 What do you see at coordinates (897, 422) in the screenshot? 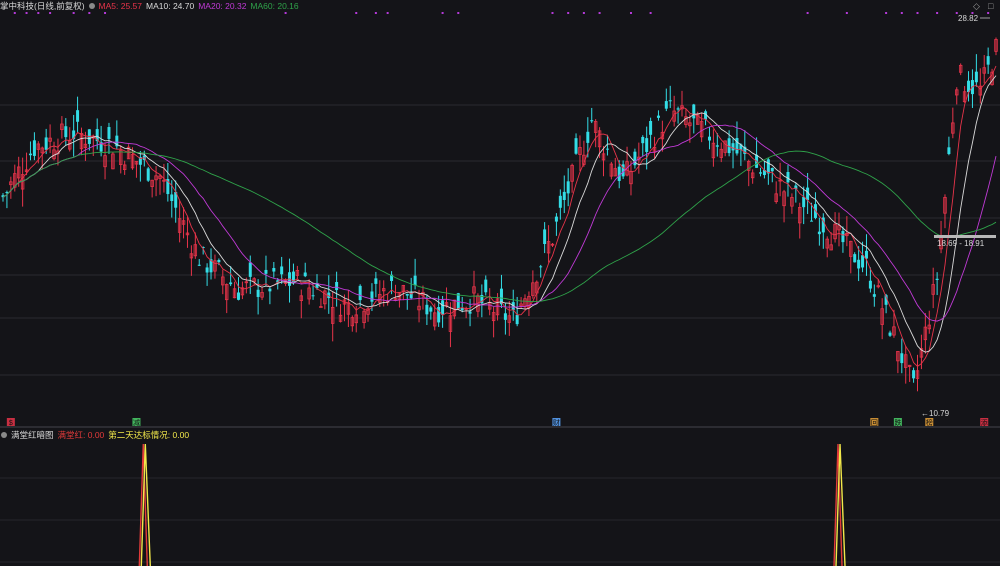
I see `event-marker-label: 跌` at bounding box center [897, 422].